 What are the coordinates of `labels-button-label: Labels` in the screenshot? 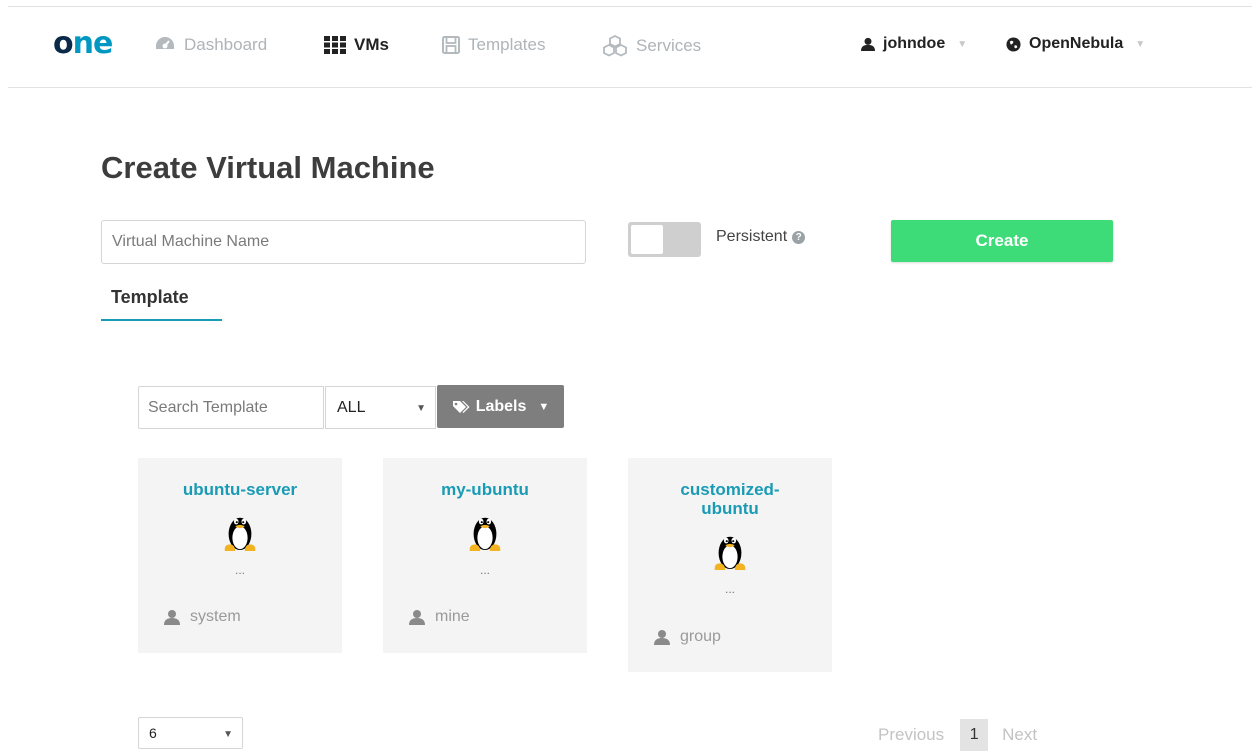 It's located at (501, 406).